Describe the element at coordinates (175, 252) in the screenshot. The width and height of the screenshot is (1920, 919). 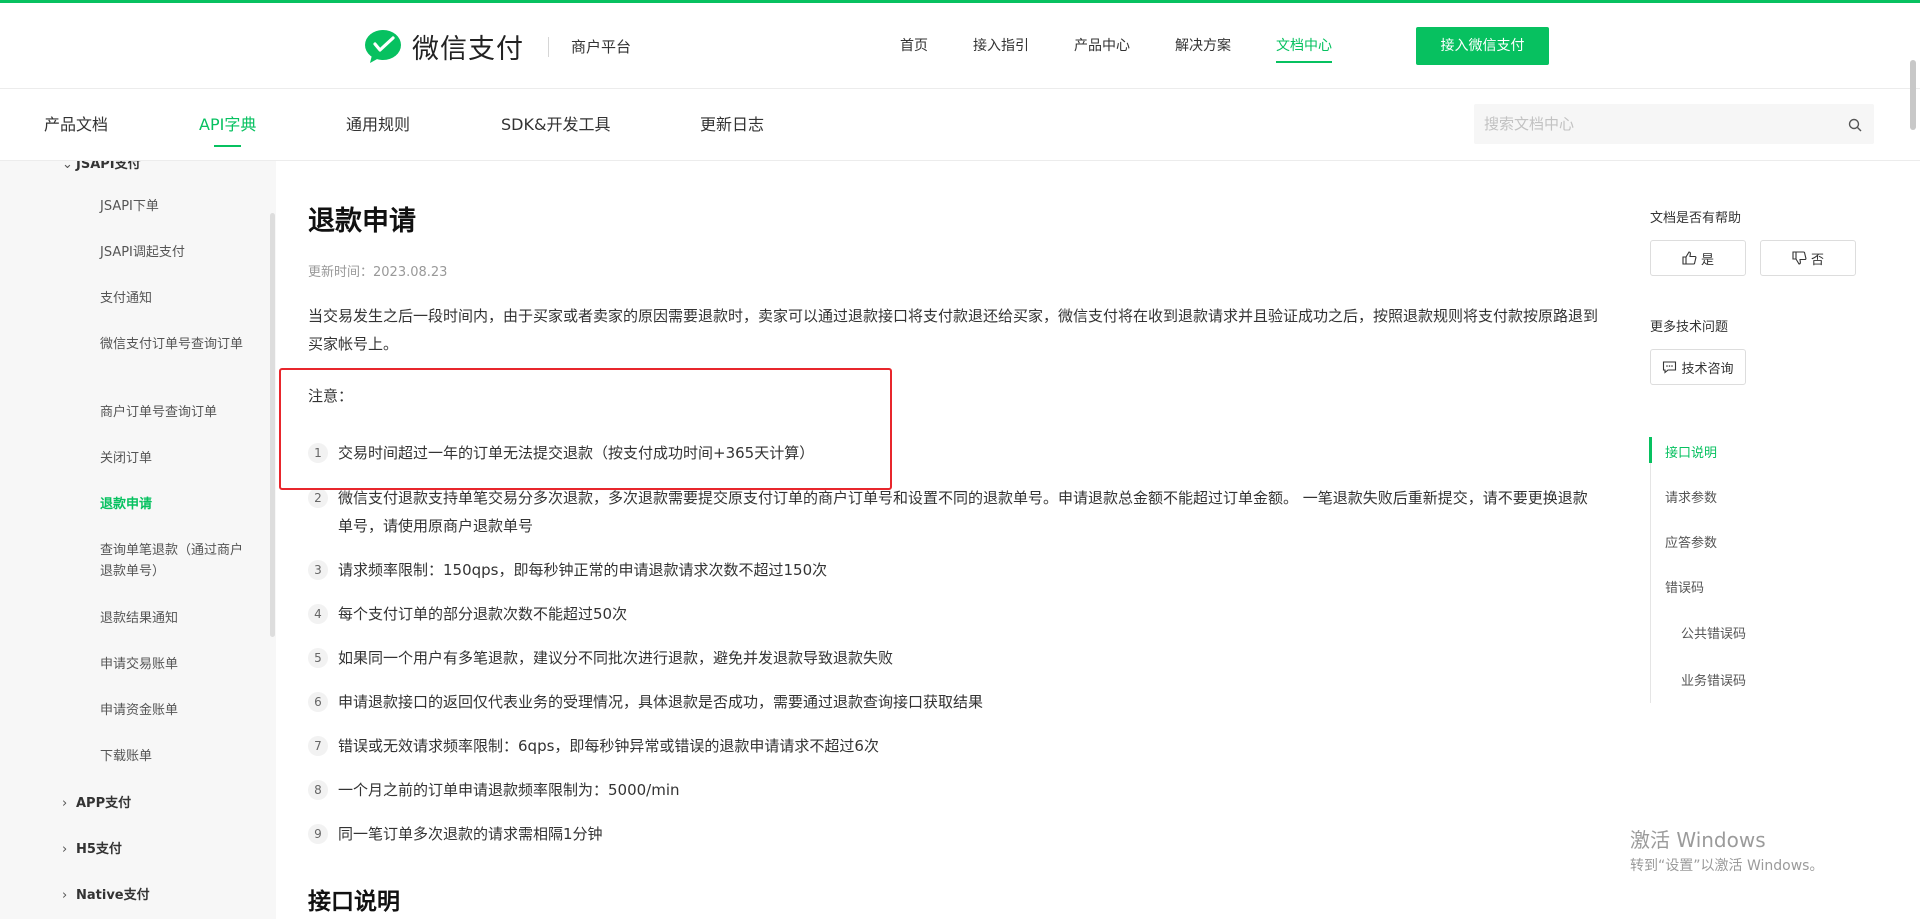
I see `sidebar-item: JSAPI调起支付` at that location.